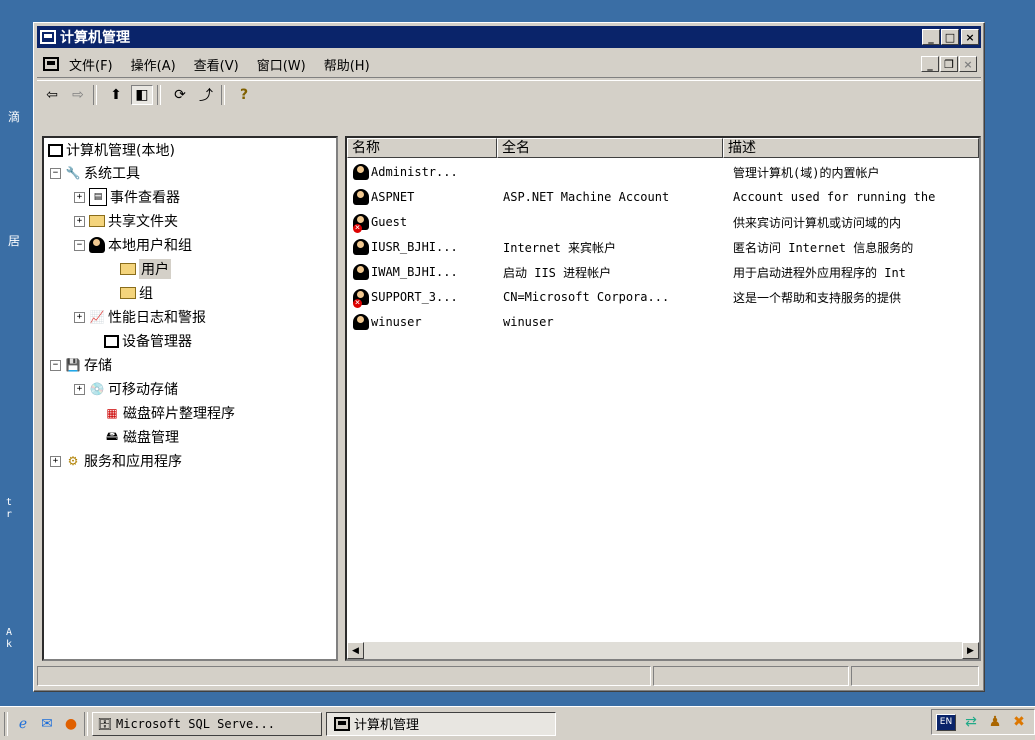 This screenshot has width=1035, height=740. What do you see at coordinates (9, 632) in the screenshot?
I see `desktop-fragment: A` at bounding box center [9, 632].